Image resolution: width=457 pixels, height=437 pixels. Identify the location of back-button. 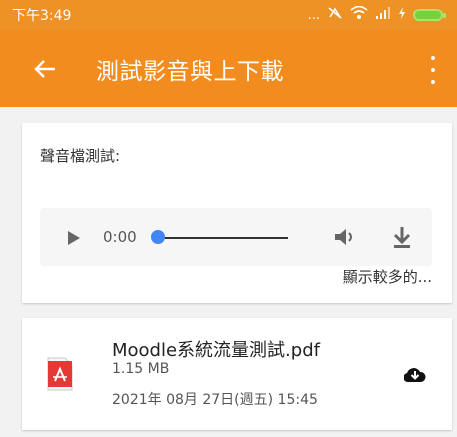
(45, 68).